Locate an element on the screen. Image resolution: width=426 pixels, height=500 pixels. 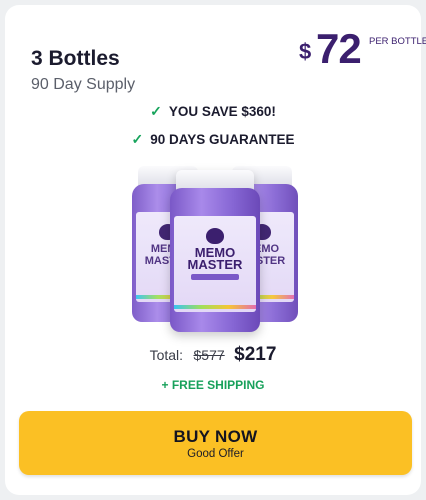
price-per-label: PER BOTTLE is located at coordinates (397, 41).